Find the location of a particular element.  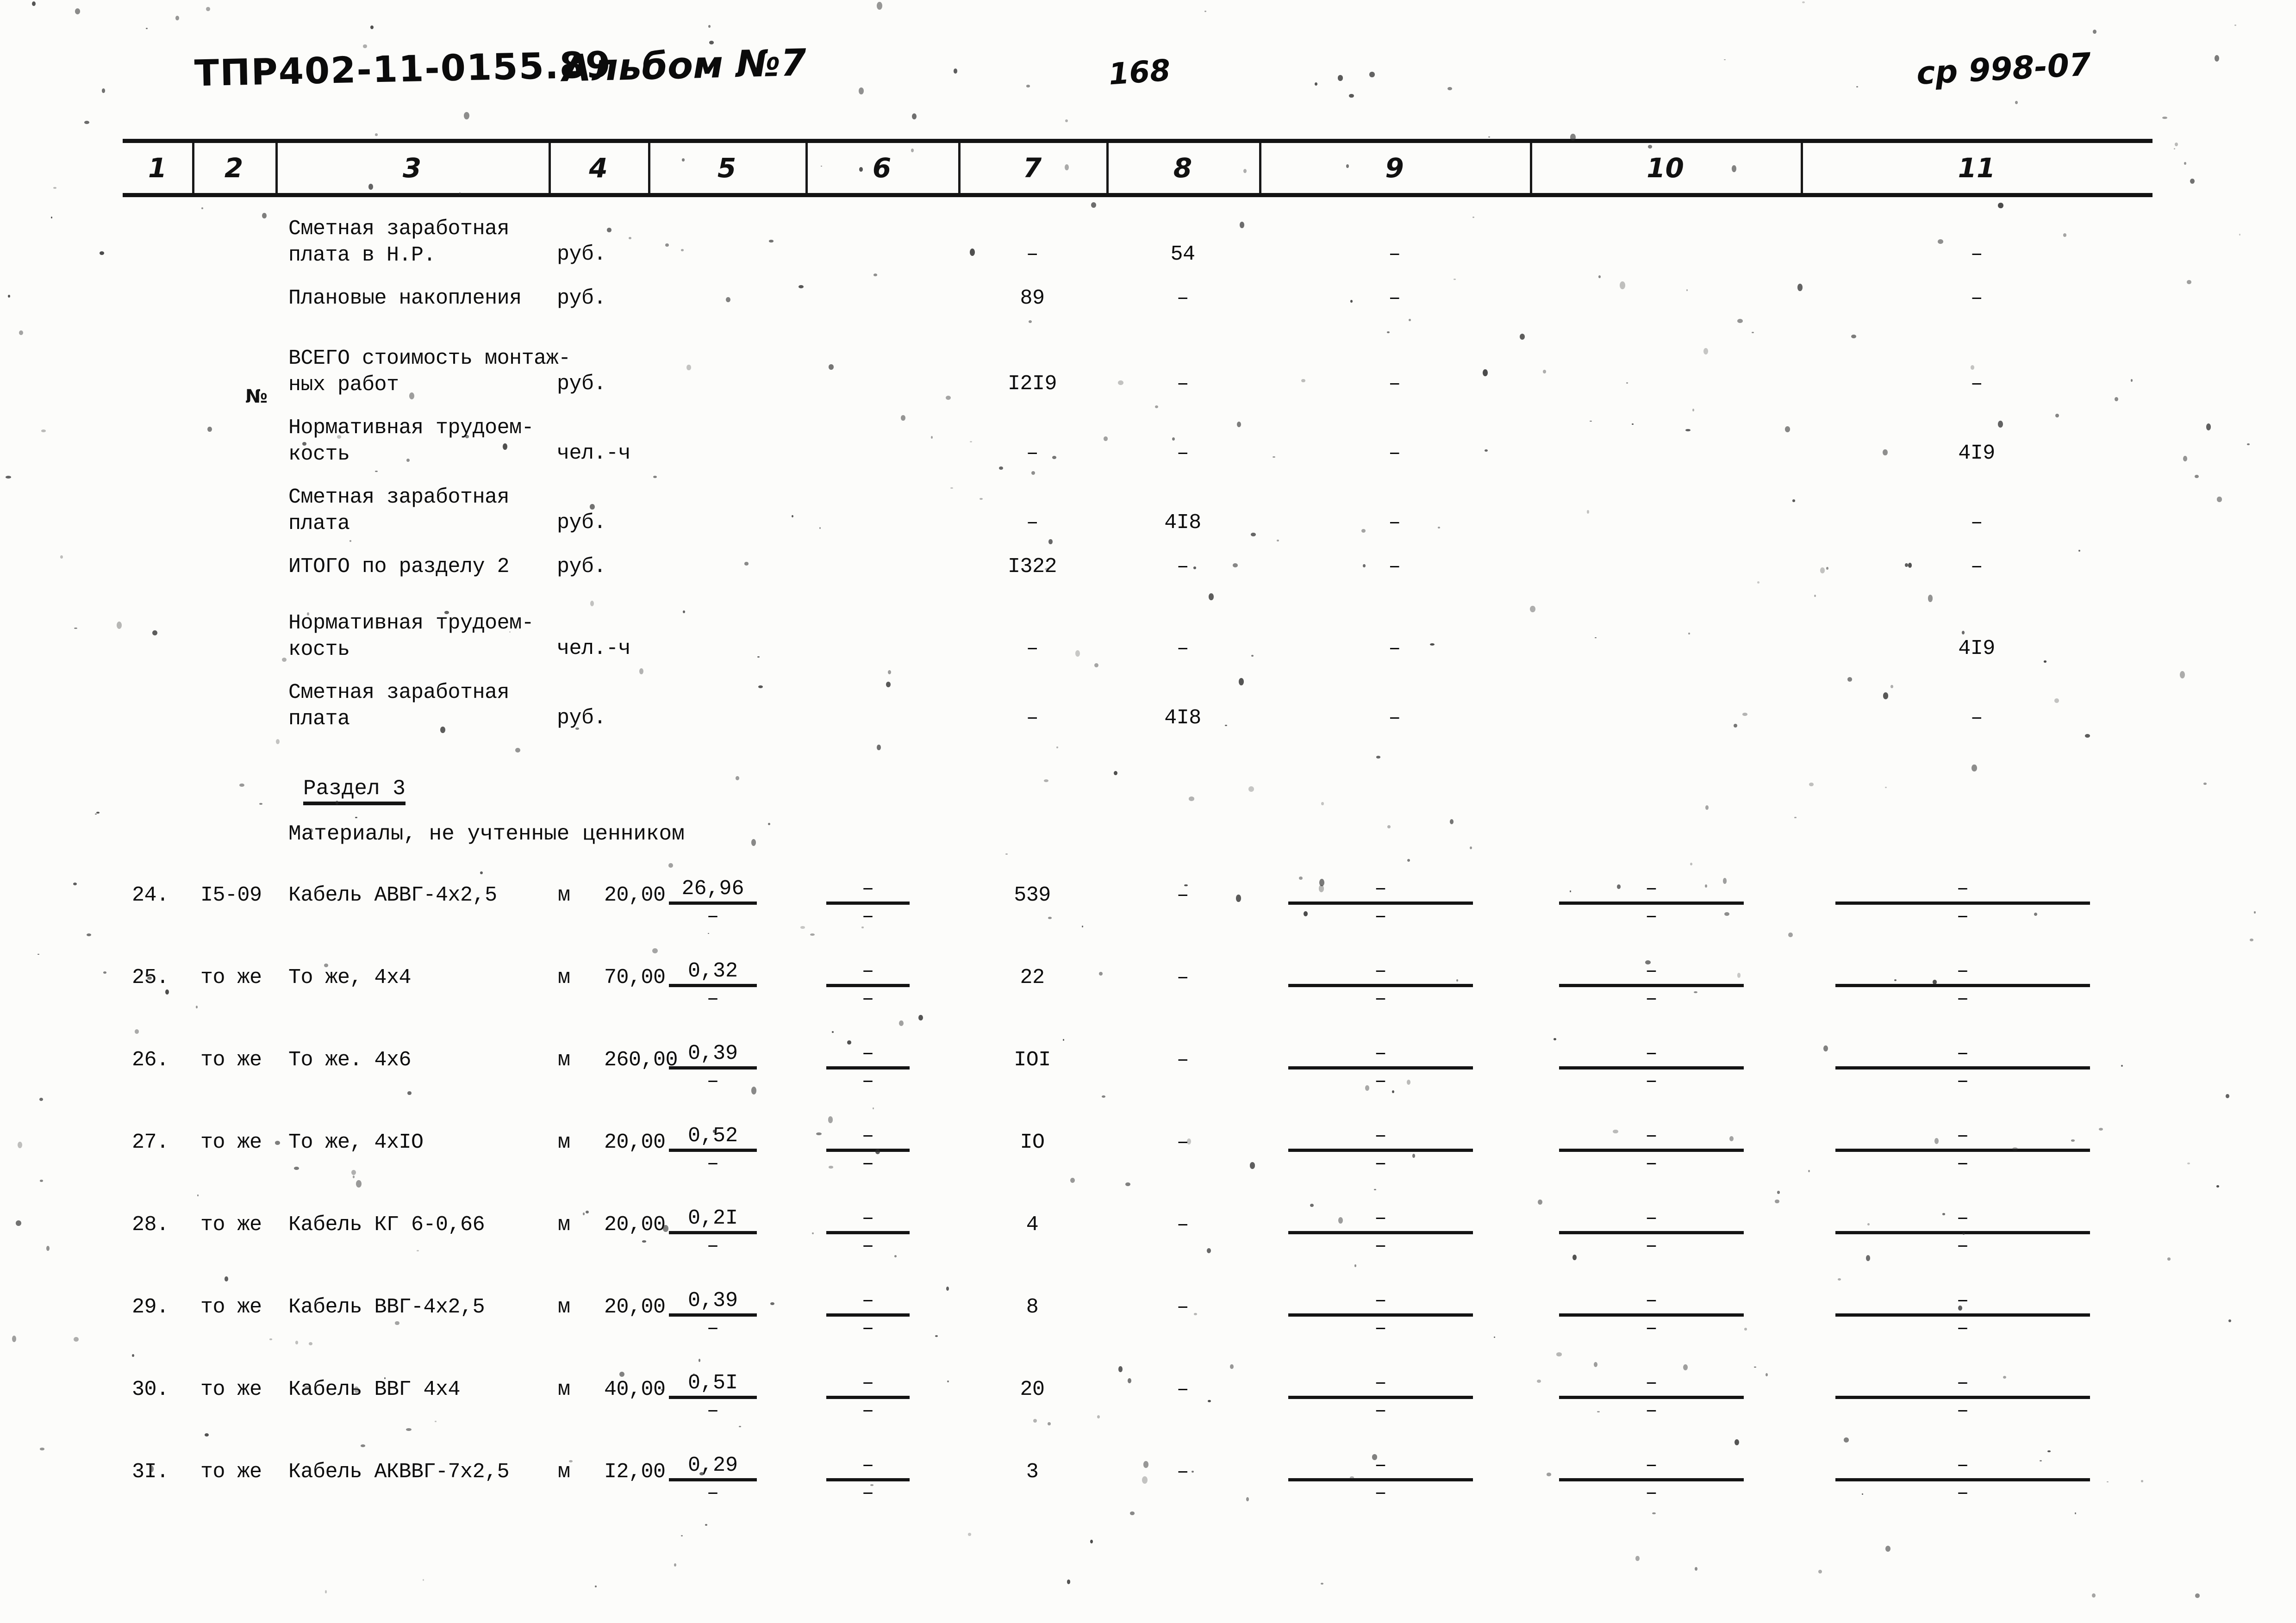

row-description: ИТОГО по разделу 2 is located at coordinates (399, 566).